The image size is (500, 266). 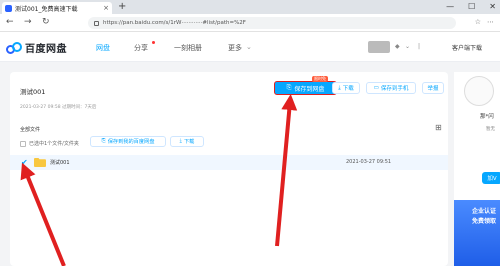 I want to click on minimize-button: —, so click(x=450, y=6).